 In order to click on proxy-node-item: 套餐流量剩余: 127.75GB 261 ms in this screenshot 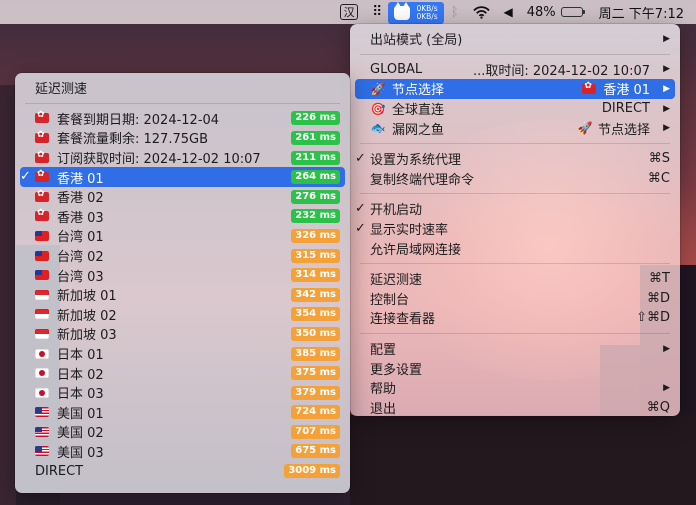, I will do `click(182, 138)`.